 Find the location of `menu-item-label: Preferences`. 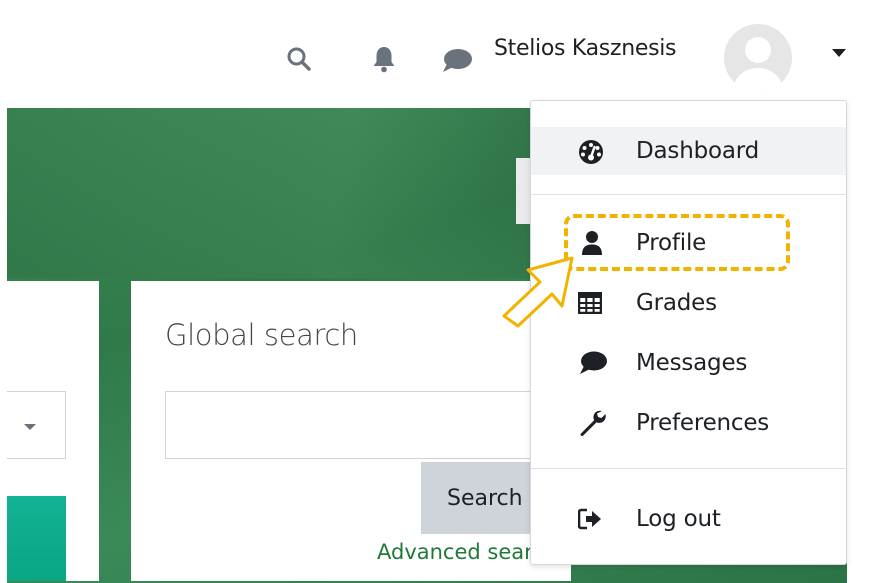

menu-item-label: Preferences is located at coordinates (703, 423).